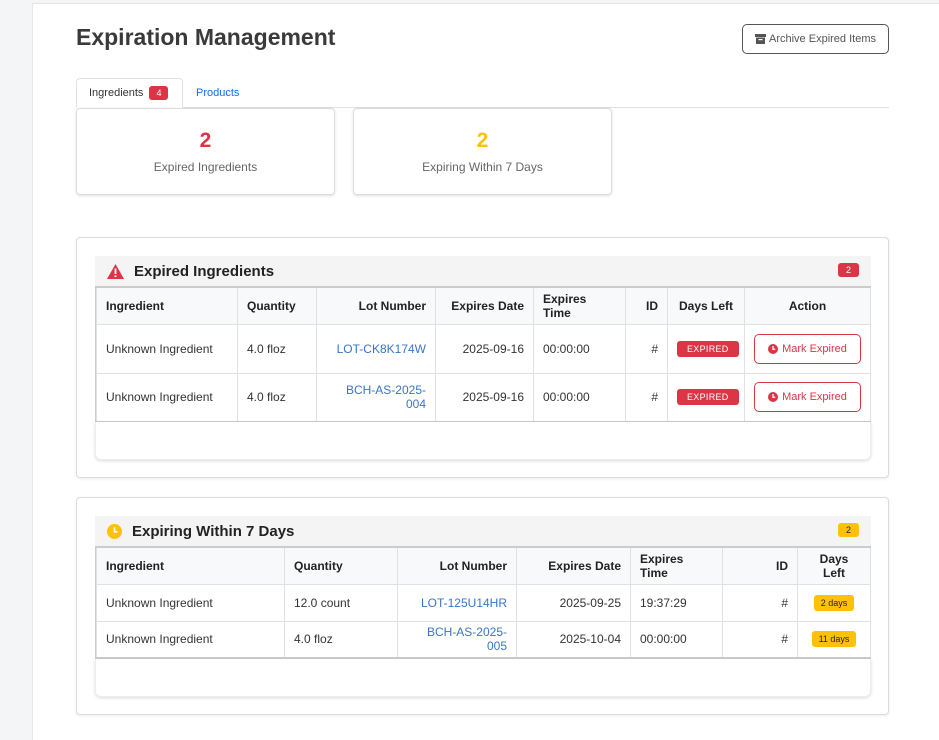 Image resolution: width=939 pixels, height=740 pixels. Describe the element at coordinates (760, 39) in the screenshot. I see `archive-icon` at that location.